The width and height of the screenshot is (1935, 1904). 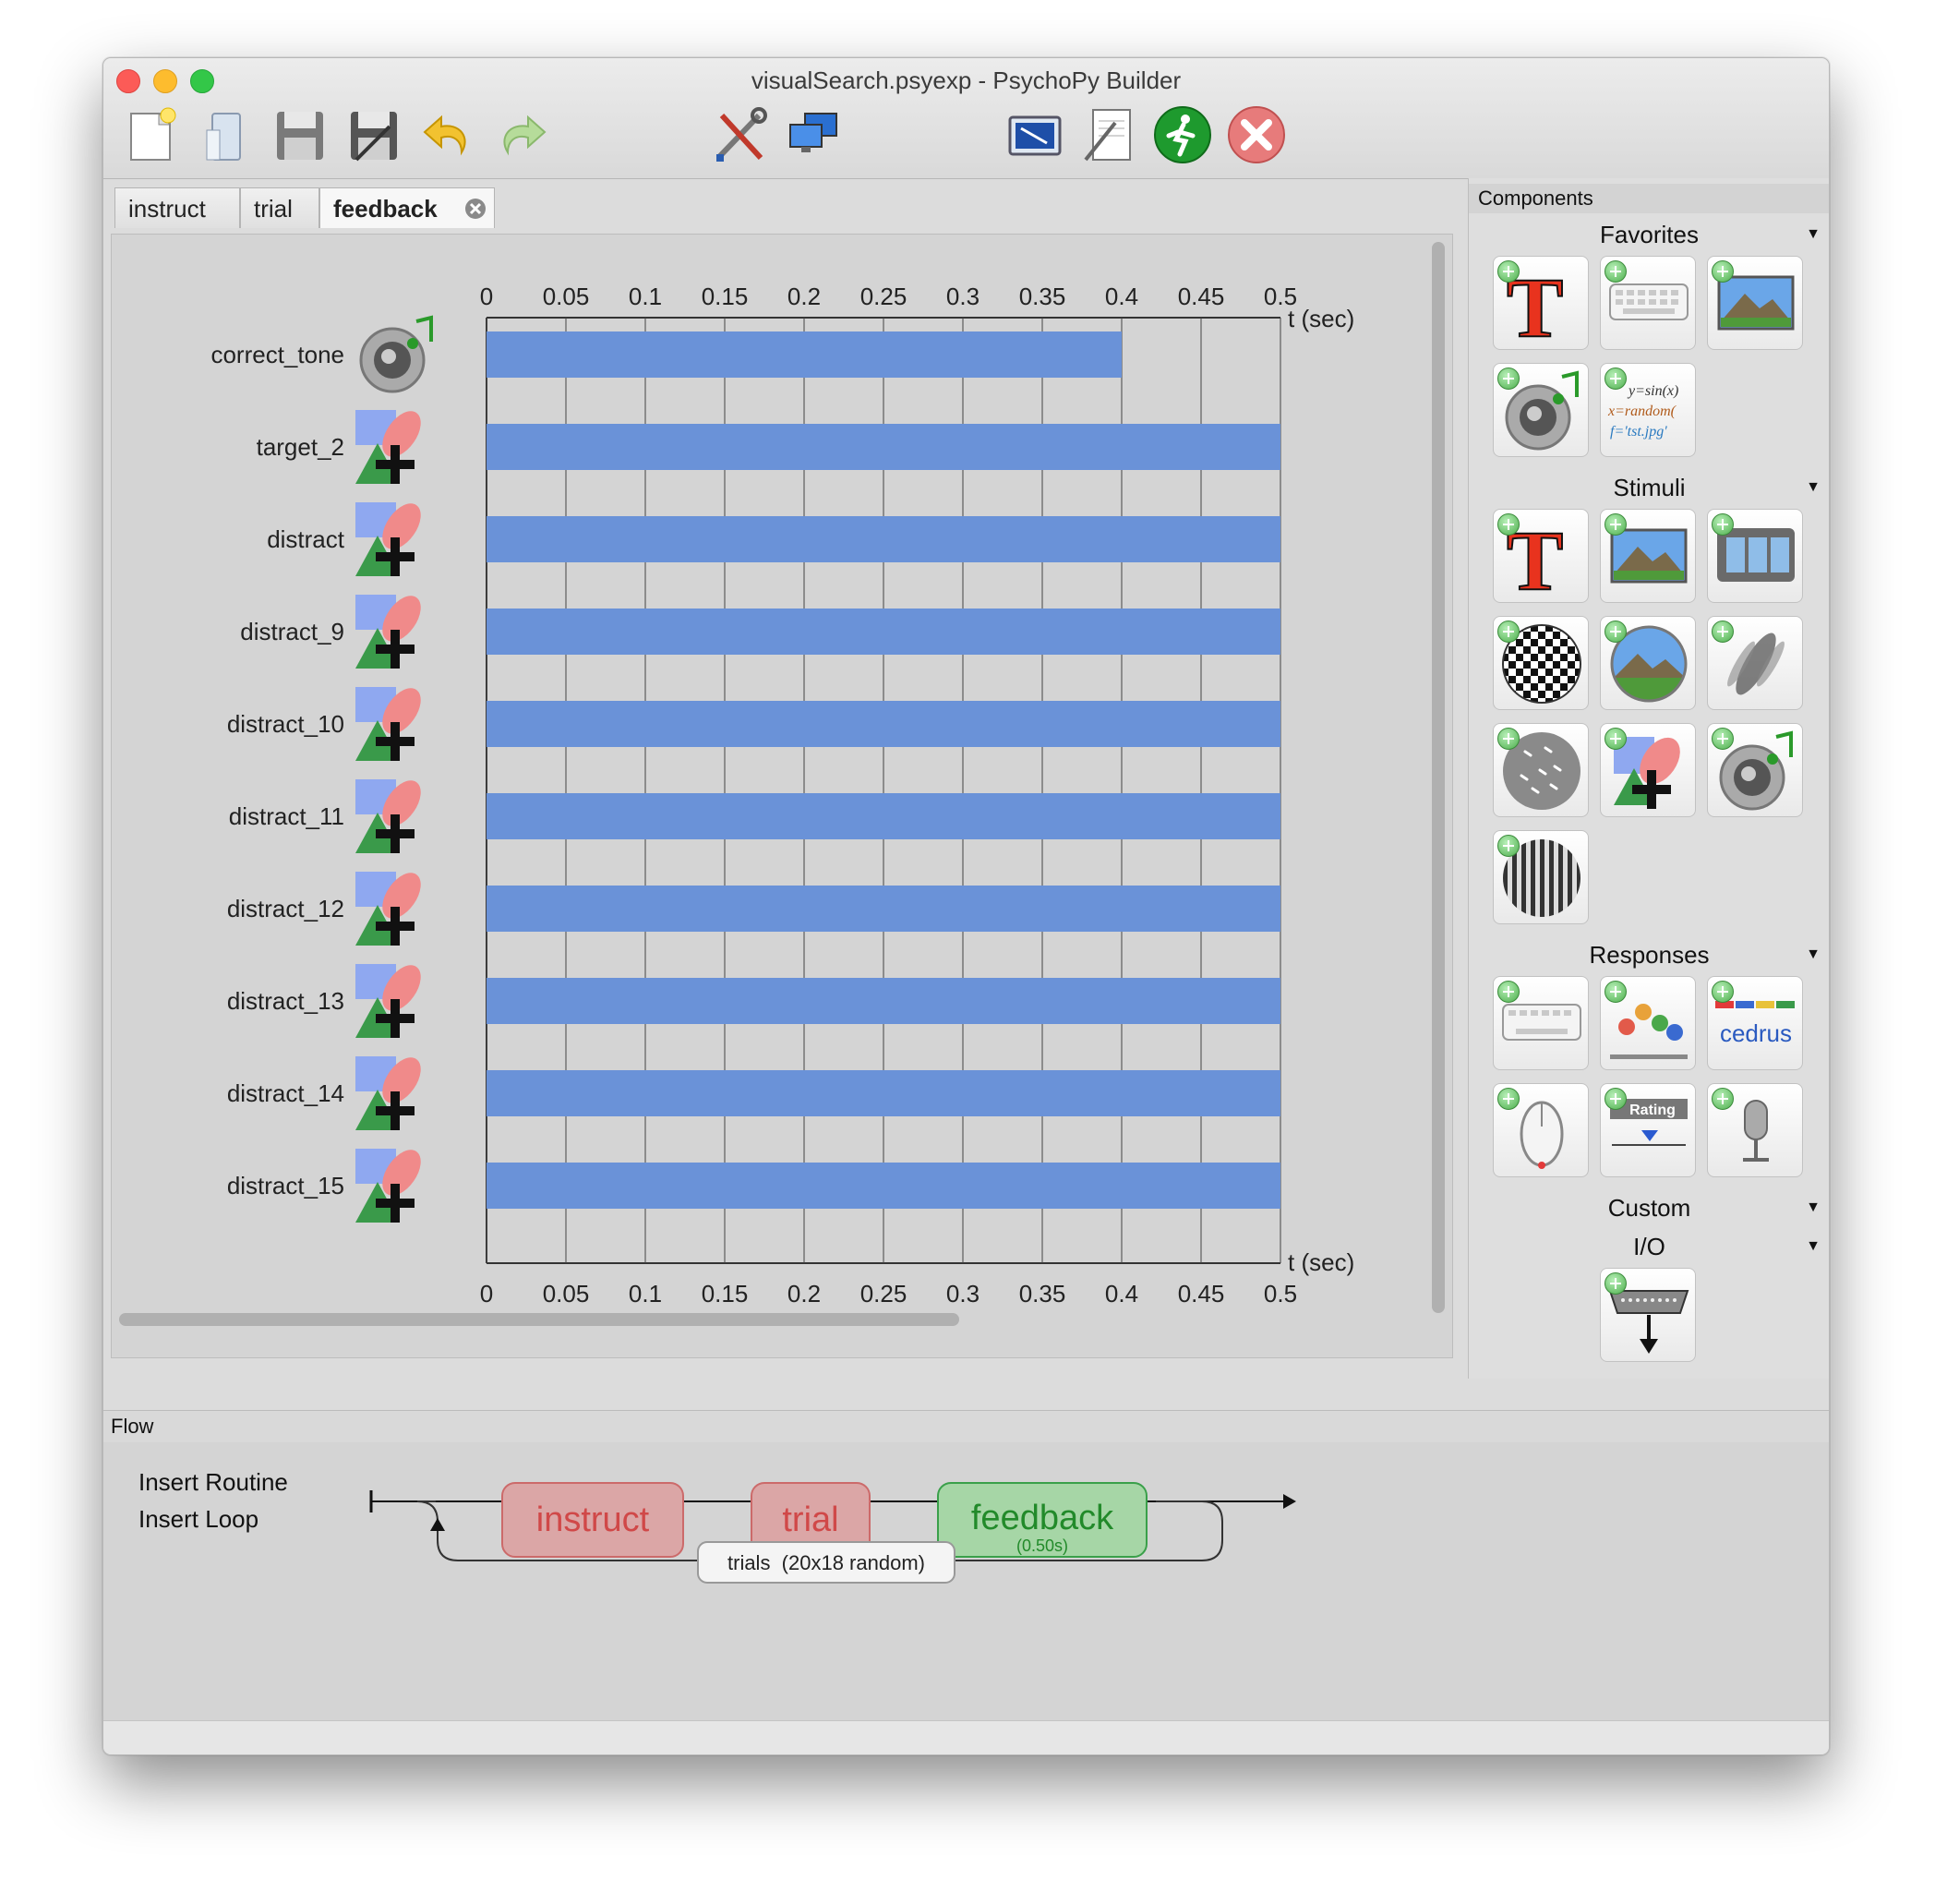 I want to click on bottom-tick-label: 0.25, so click(x=883, y=1293).